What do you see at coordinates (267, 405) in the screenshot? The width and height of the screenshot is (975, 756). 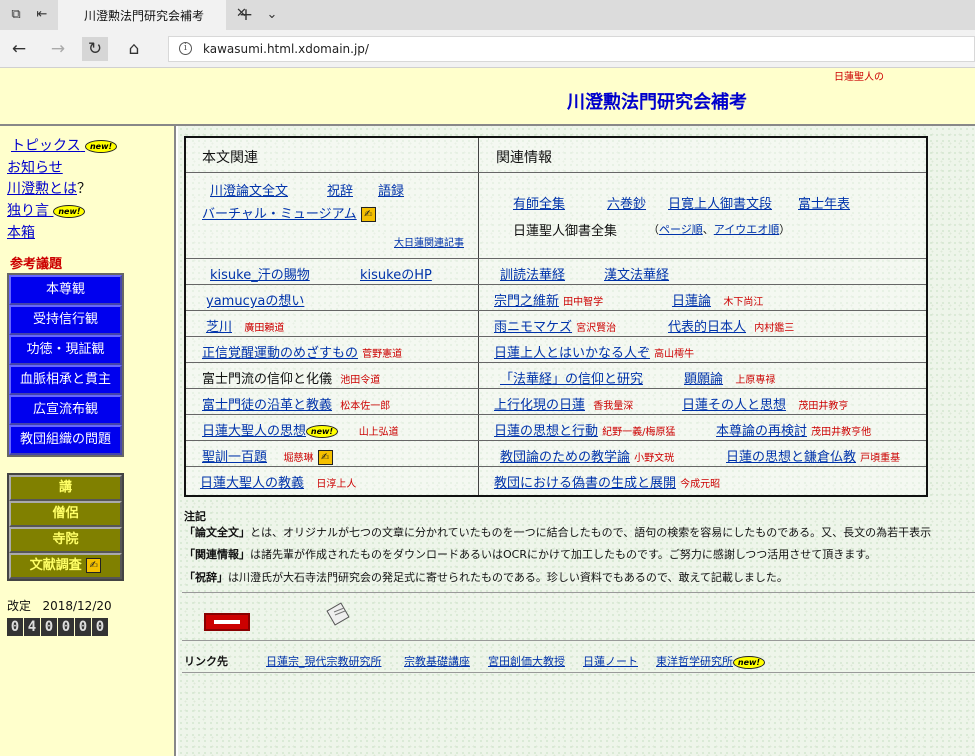 I see `link-fuji-monto-enkaku: 富士門徒の沿革と教義` at bounding box center [267, 405].